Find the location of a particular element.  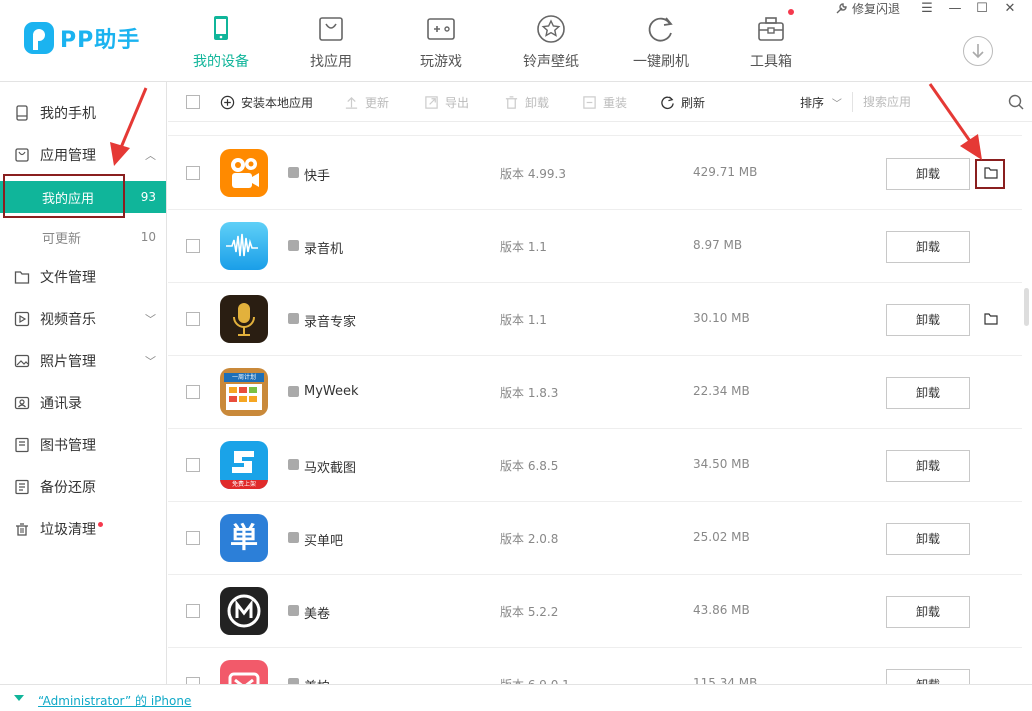

updatable-count: 10 is located at coordinates (148, 237).